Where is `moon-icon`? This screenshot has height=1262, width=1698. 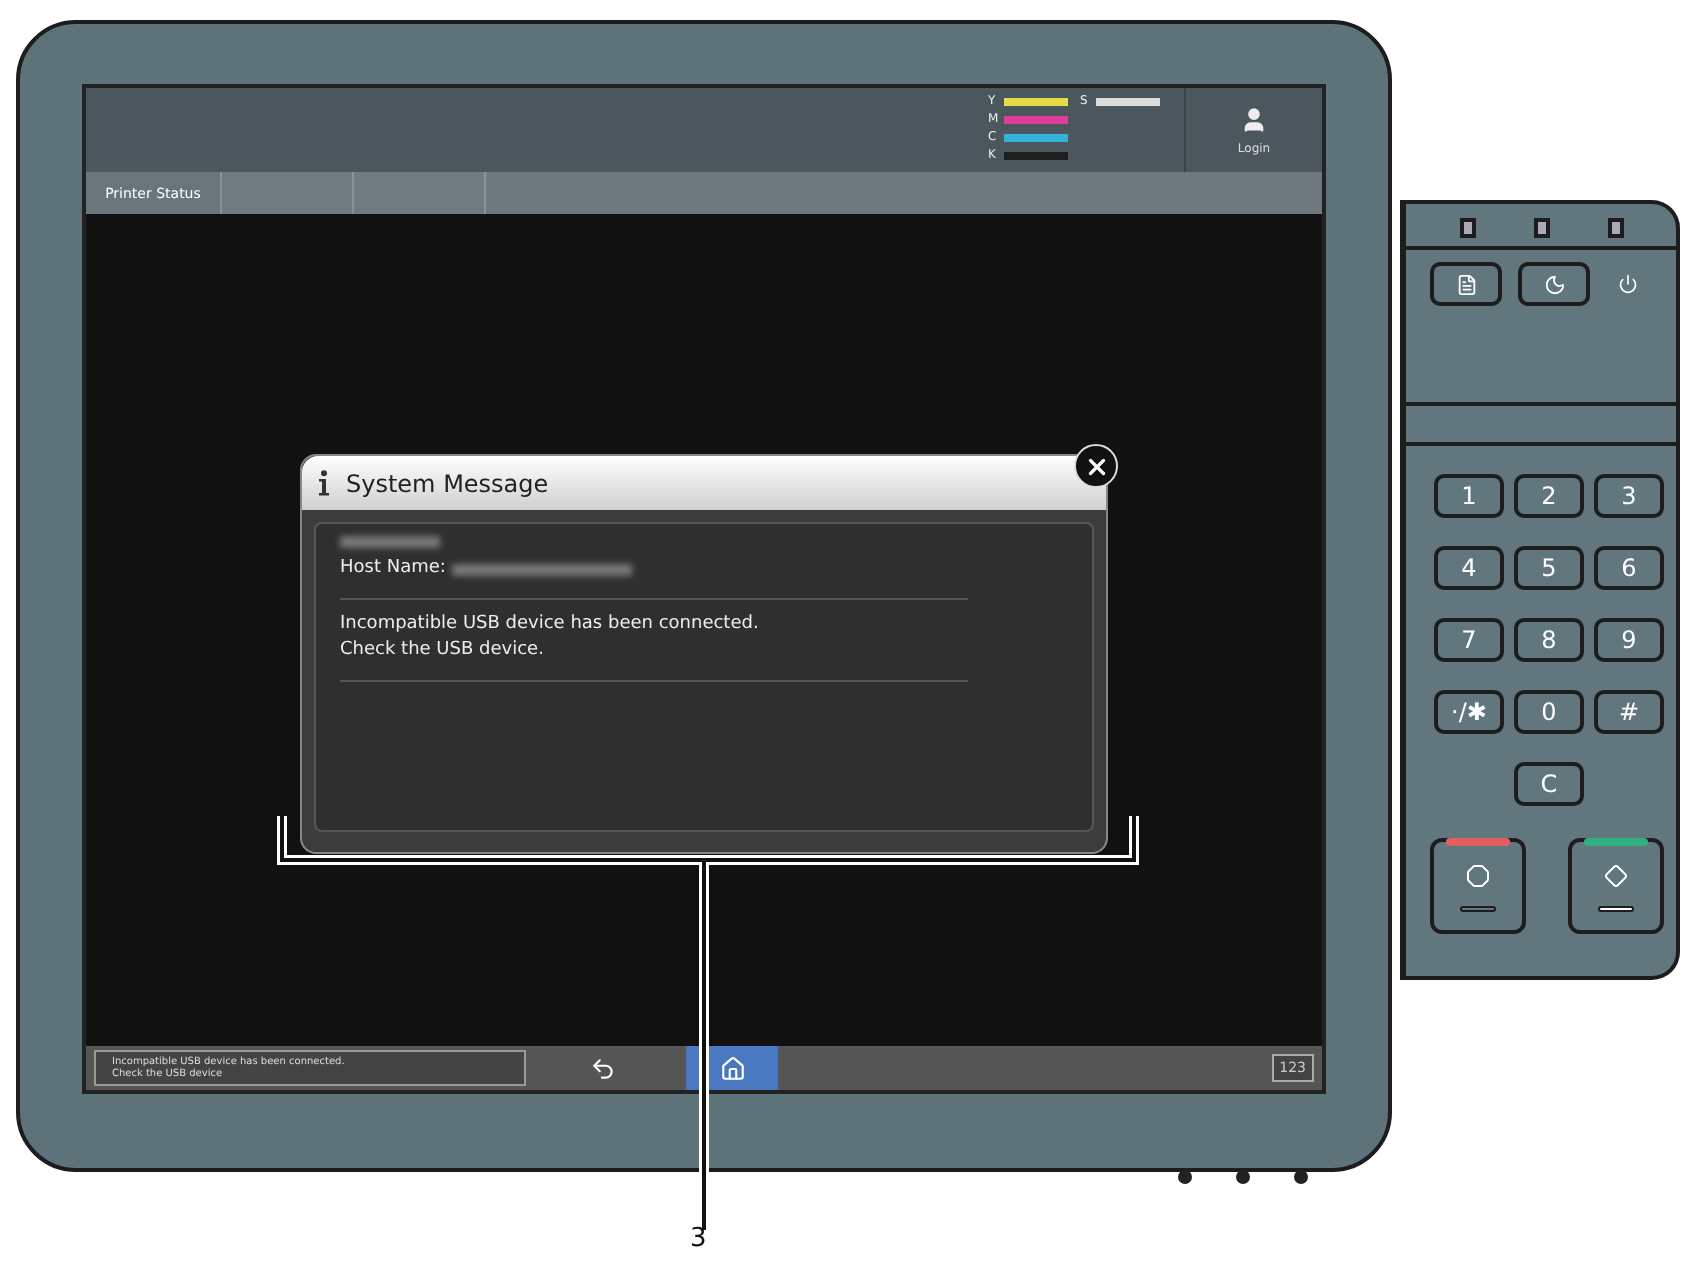
moon-icon is located at coordinates (1554, 284).